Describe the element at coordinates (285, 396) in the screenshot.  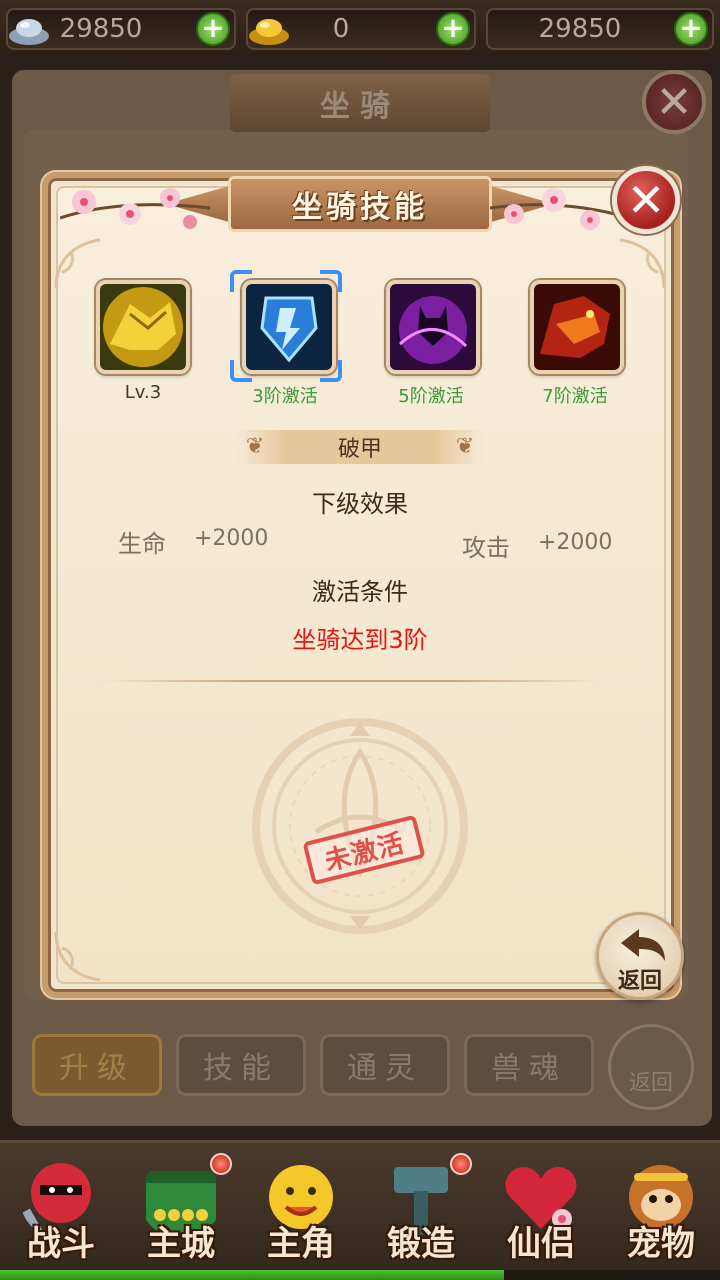
I see `skill-activation-label: 3阶激活` at that location.